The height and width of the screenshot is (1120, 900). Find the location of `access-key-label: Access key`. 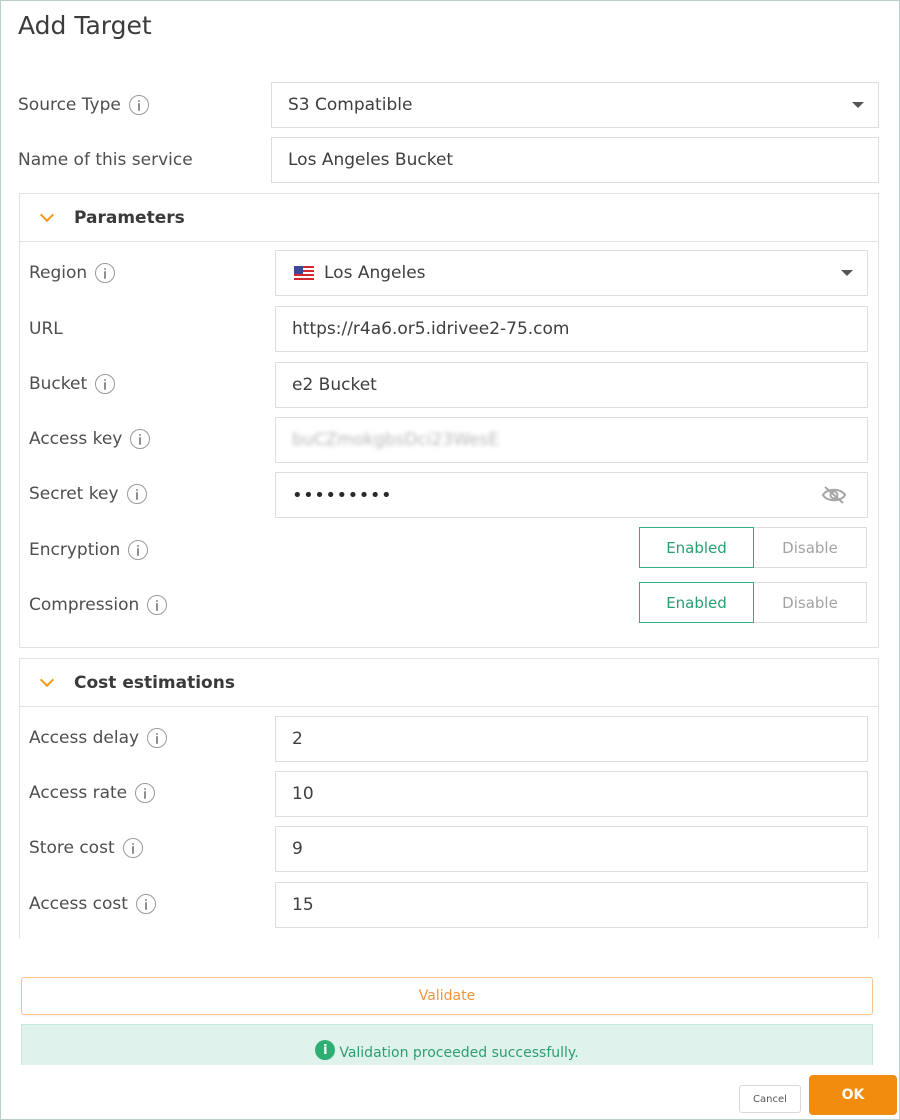

access-key-label: Access key is located at coordinates (90, 439).